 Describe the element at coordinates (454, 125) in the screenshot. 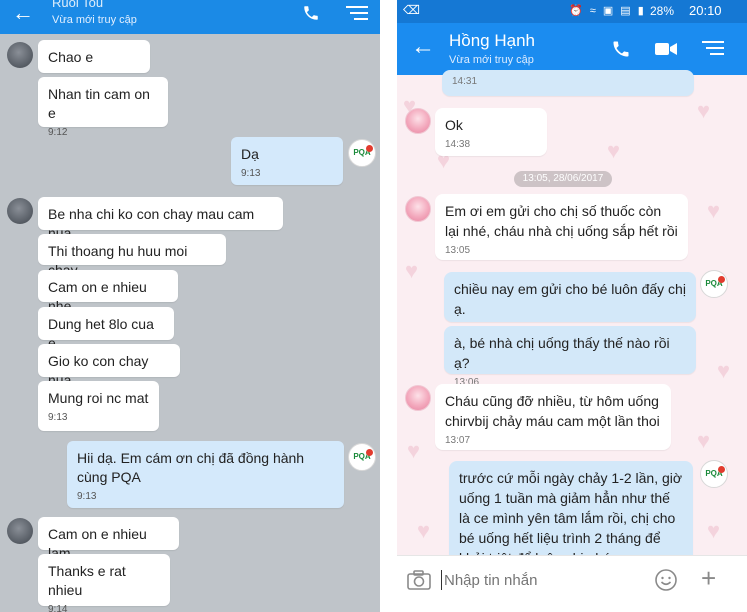

I see `message-text: Ok` at that location.